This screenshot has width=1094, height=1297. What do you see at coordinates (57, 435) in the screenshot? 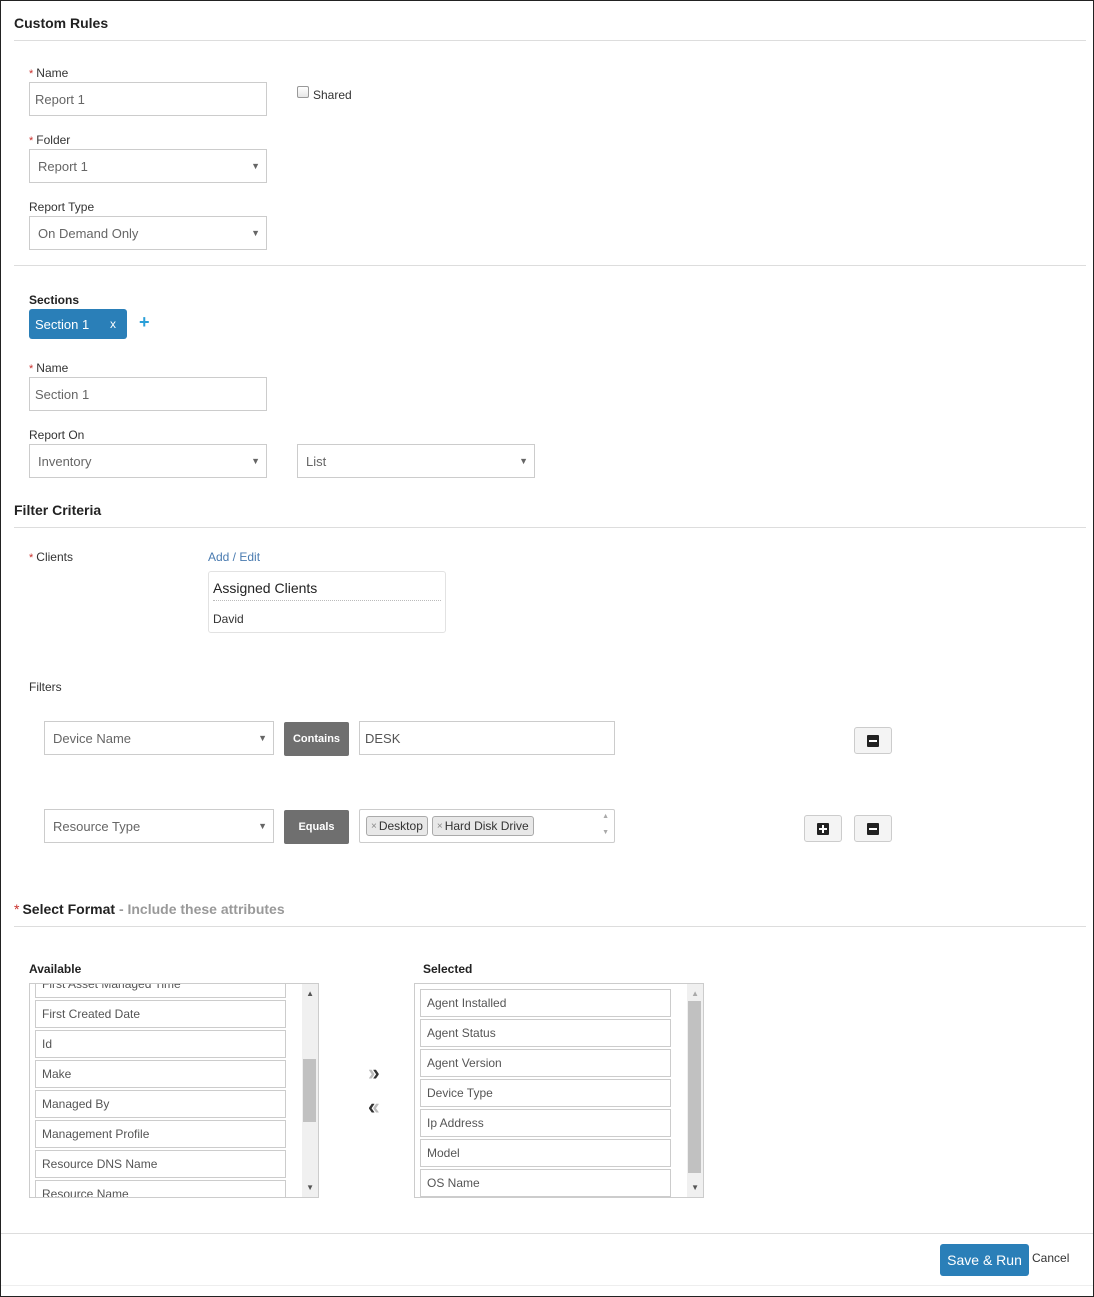
I see `report-on-label: Report On` at bounding box center [57, 435].